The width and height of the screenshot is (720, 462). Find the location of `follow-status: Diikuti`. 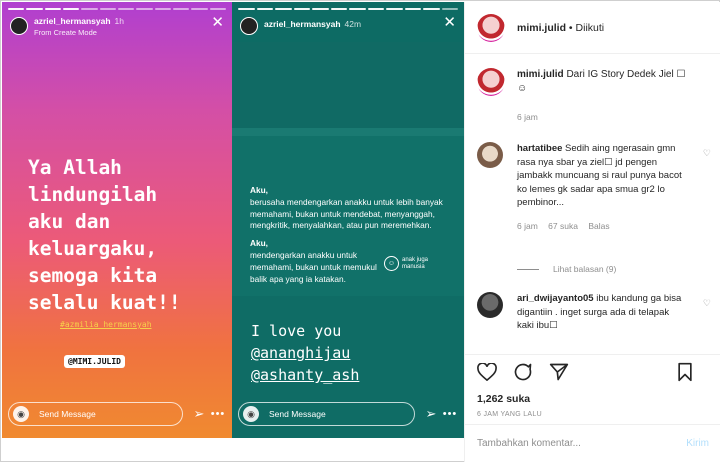

follow-status: Diikuti is located at coordinates (590, 28).